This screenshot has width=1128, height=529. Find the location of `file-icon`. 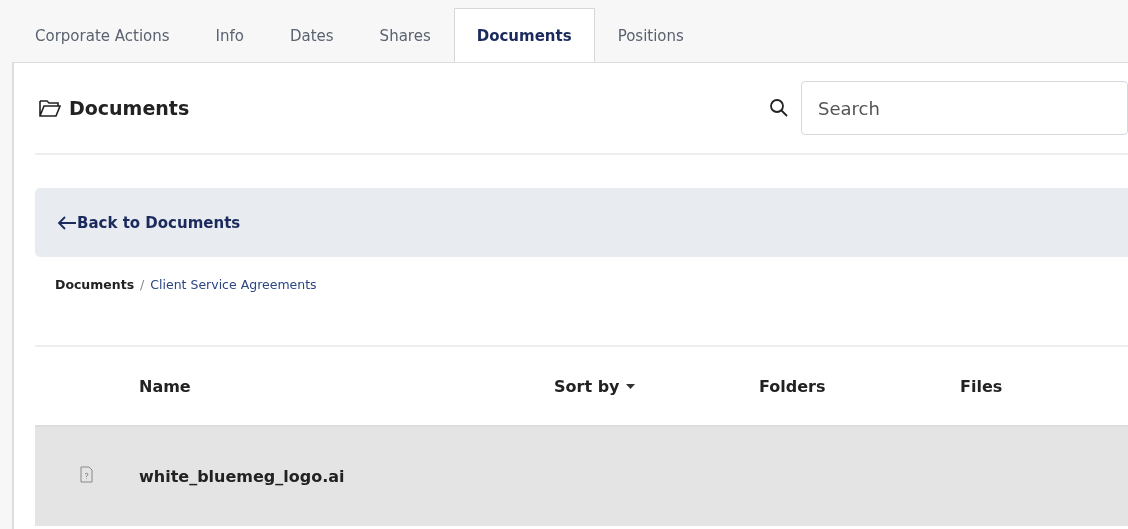

file-icon is located at coordinates (86, 474).